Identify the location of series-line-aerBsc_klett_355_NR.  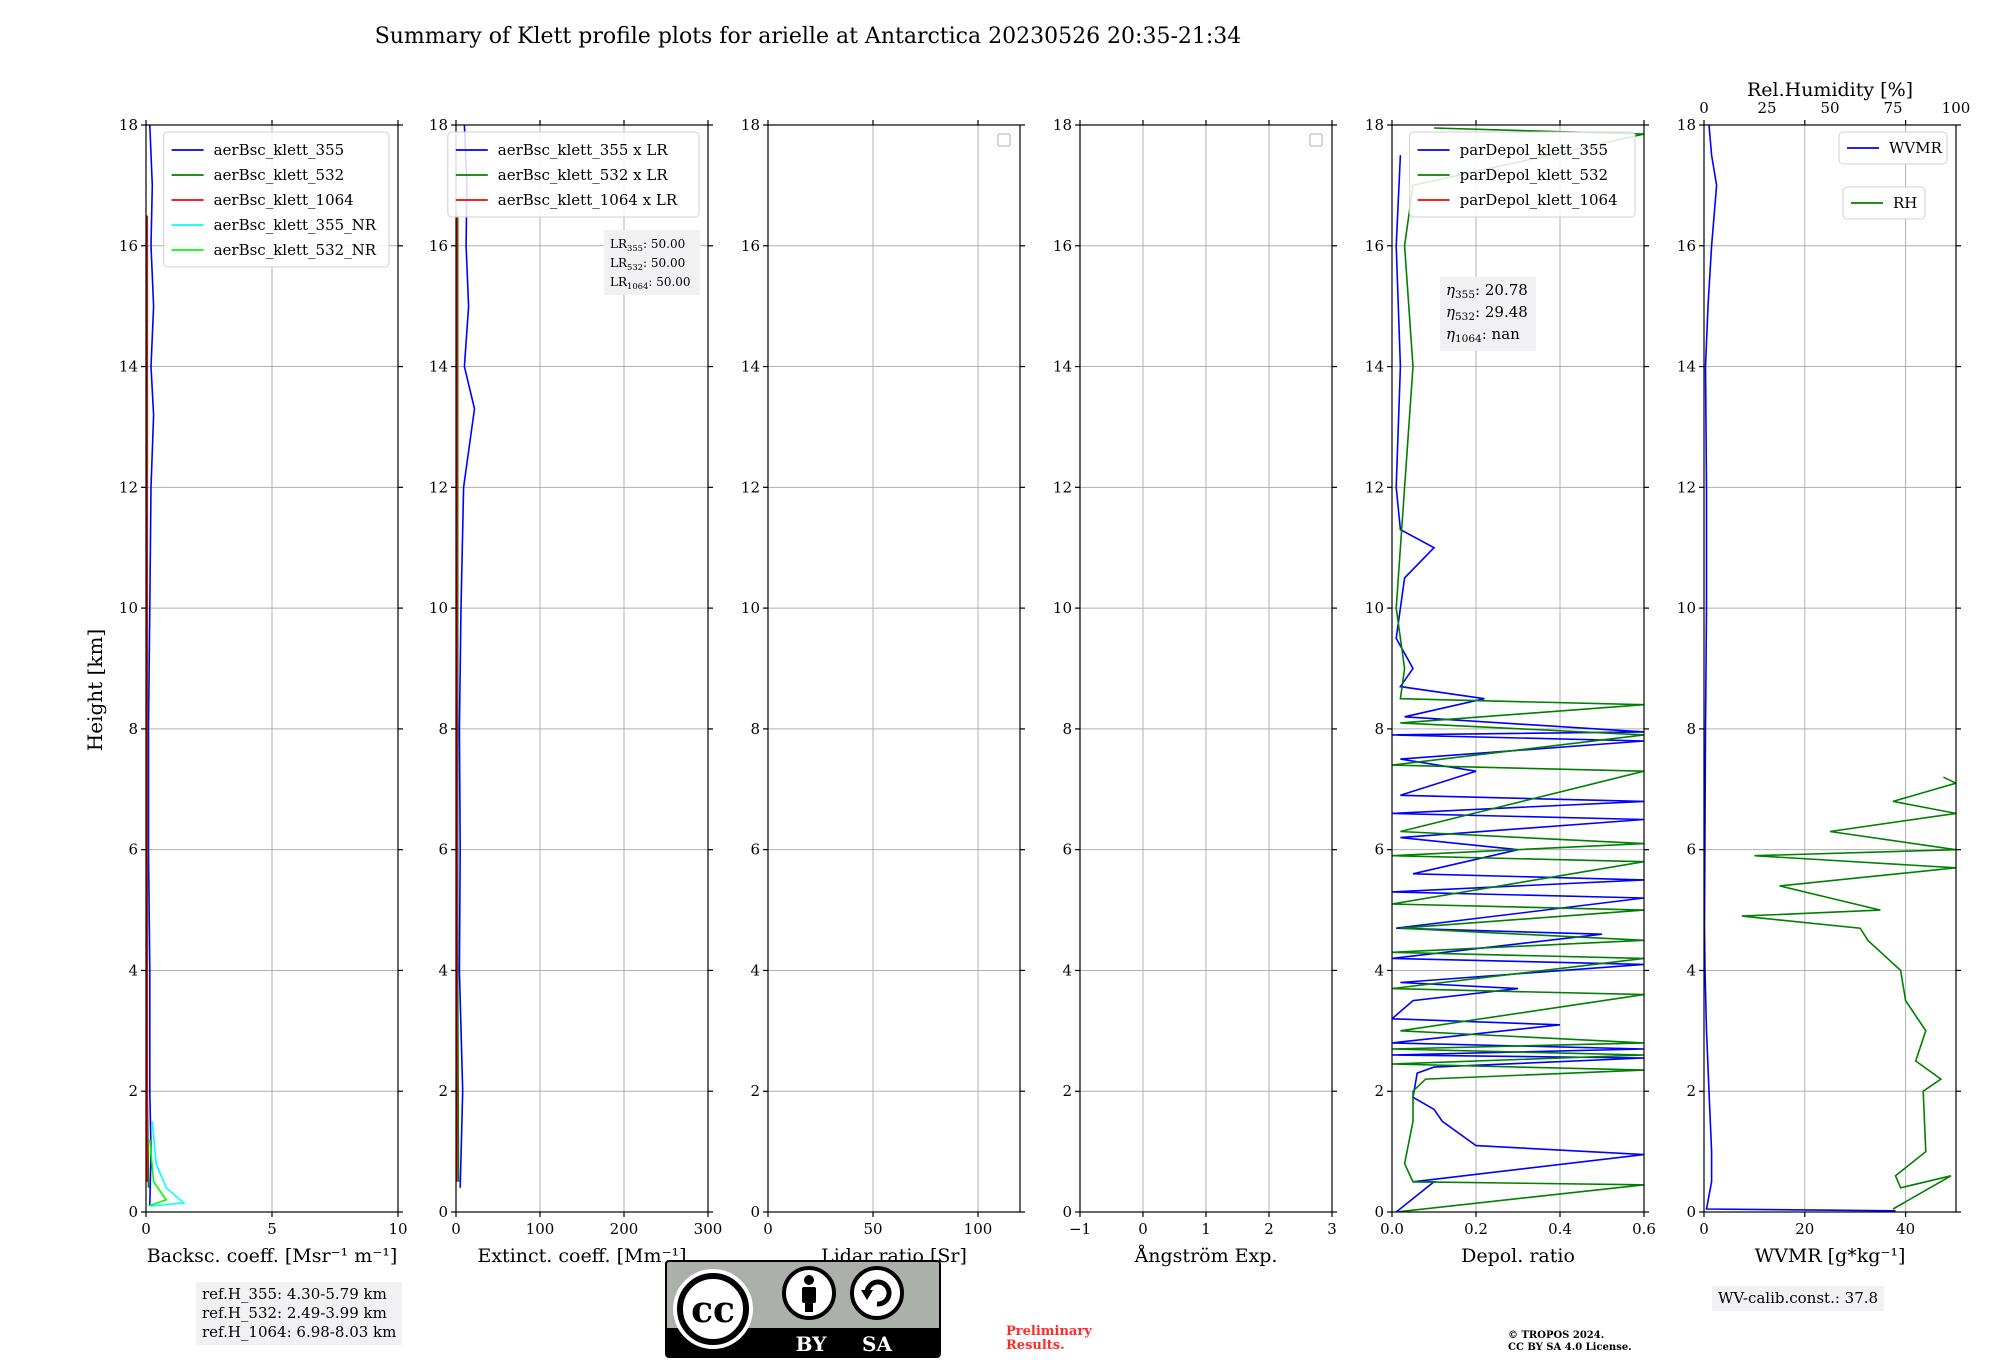
(168, 1164).